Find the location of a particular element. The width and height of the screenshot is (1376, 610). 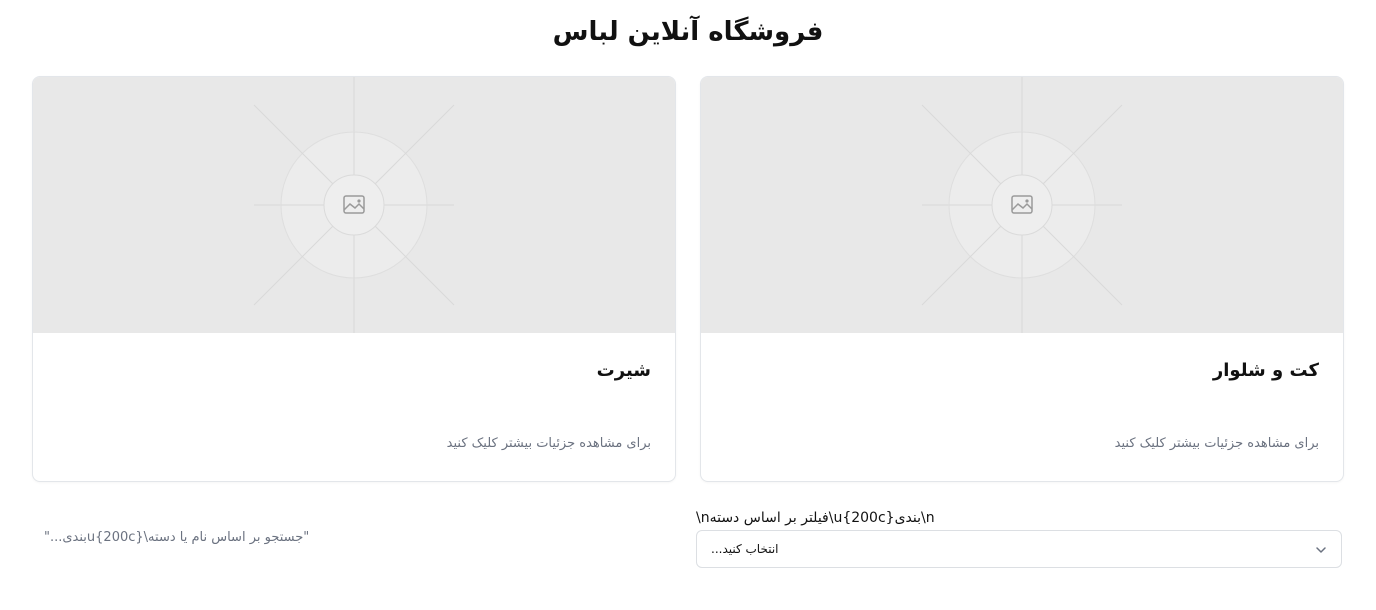

chevron-down-icon is located at coordinates (1321, 550).